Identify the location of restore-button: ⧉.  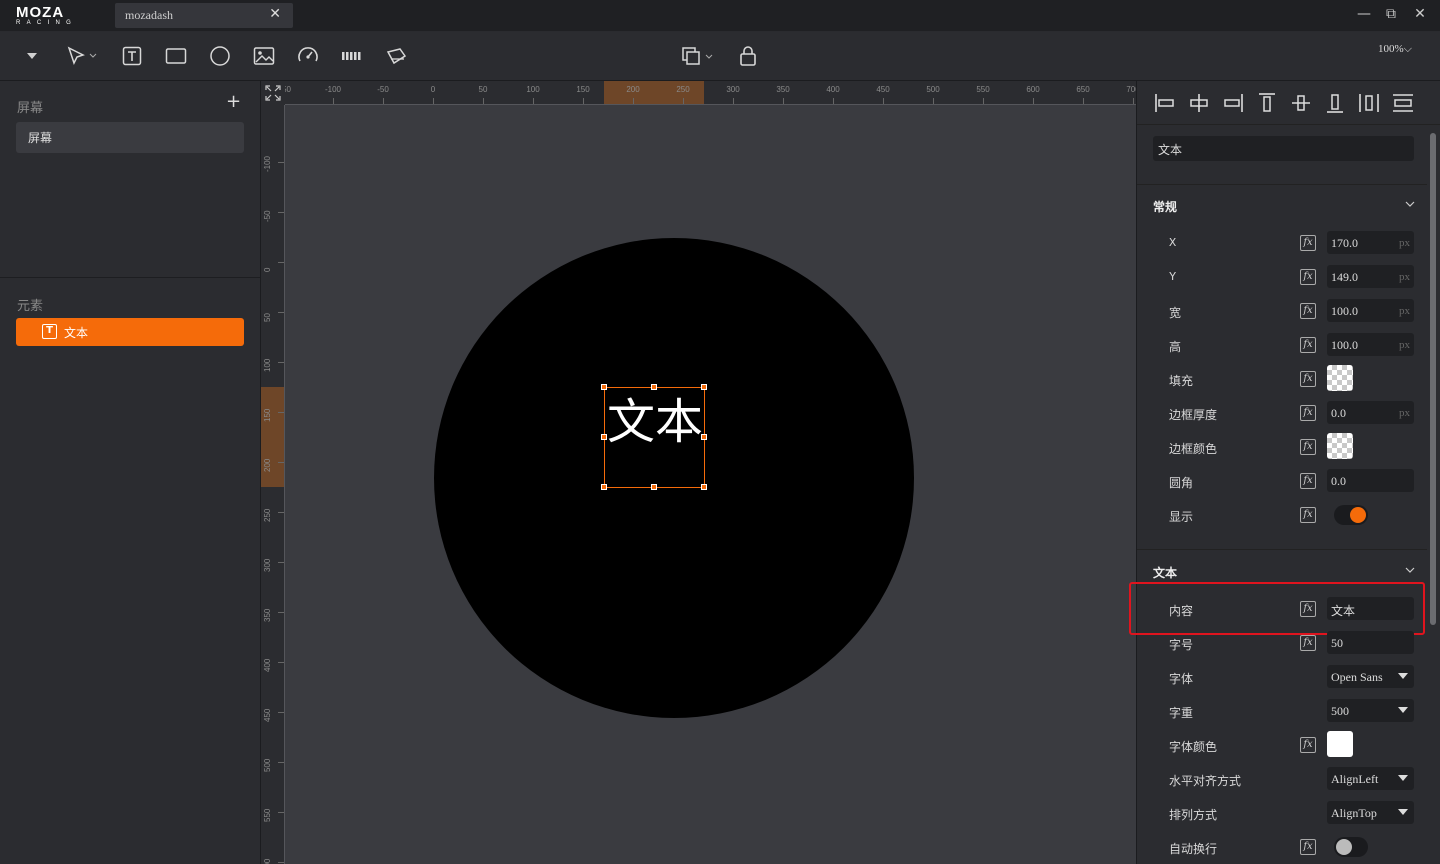
(1391, 14).